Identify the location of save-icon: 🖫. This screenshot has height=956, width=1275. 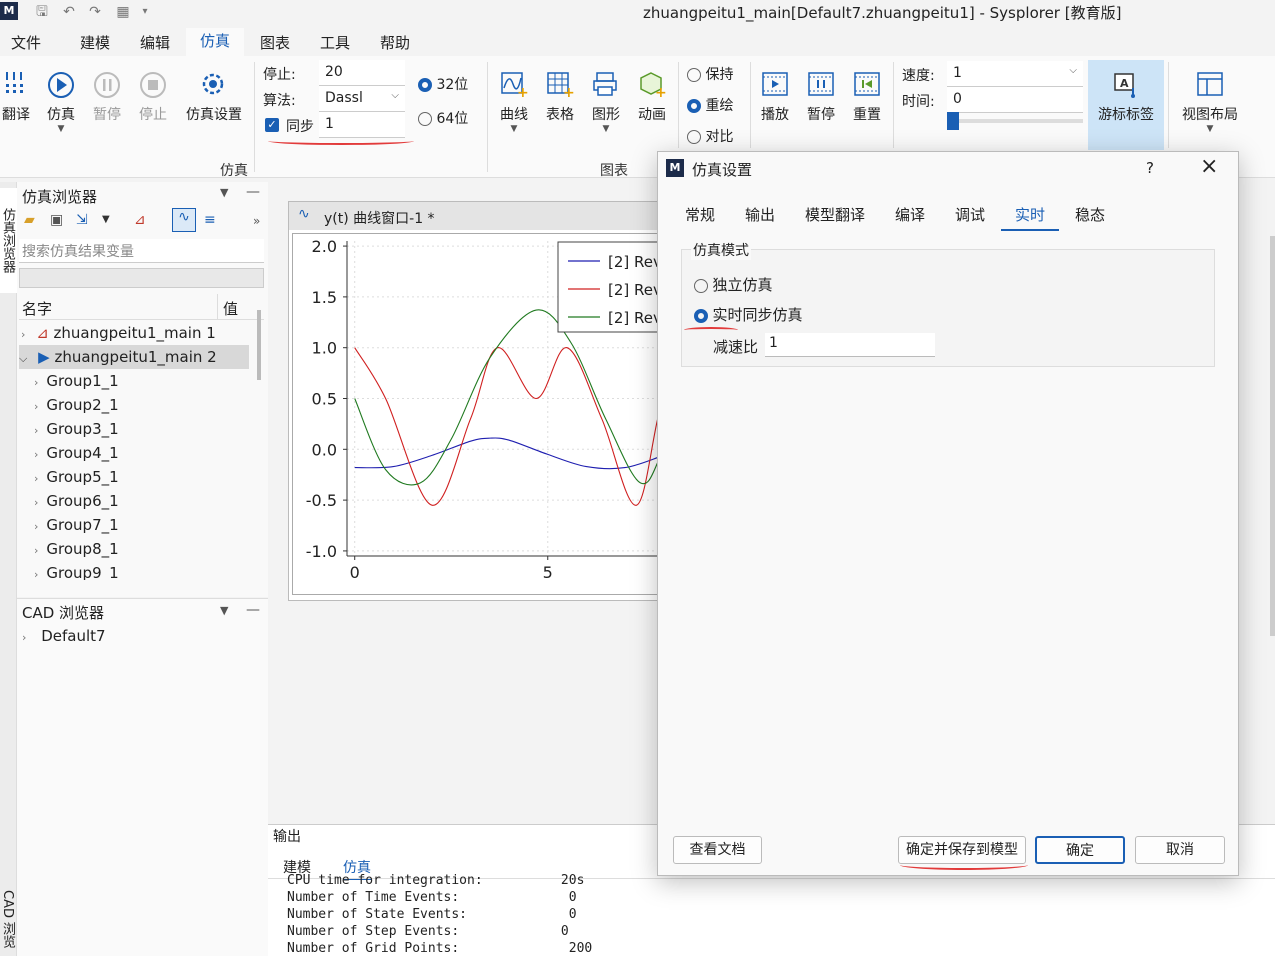
(42, 12).